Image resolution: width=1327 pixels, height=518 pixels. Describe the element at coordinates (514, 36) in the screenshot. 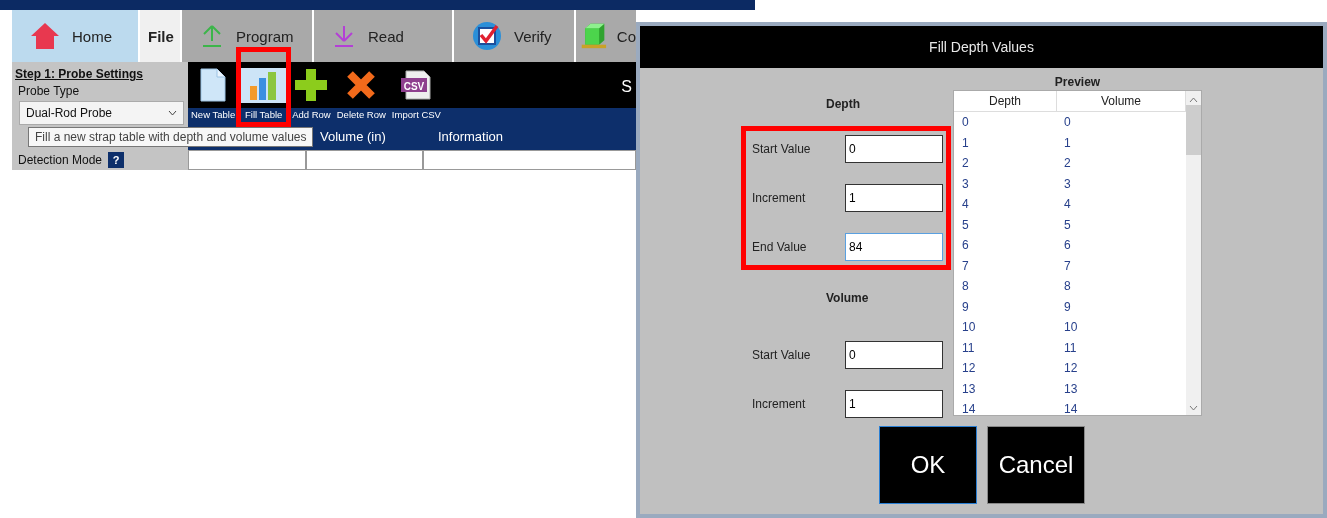

I see `ribbon-tab: Verify` at that location.